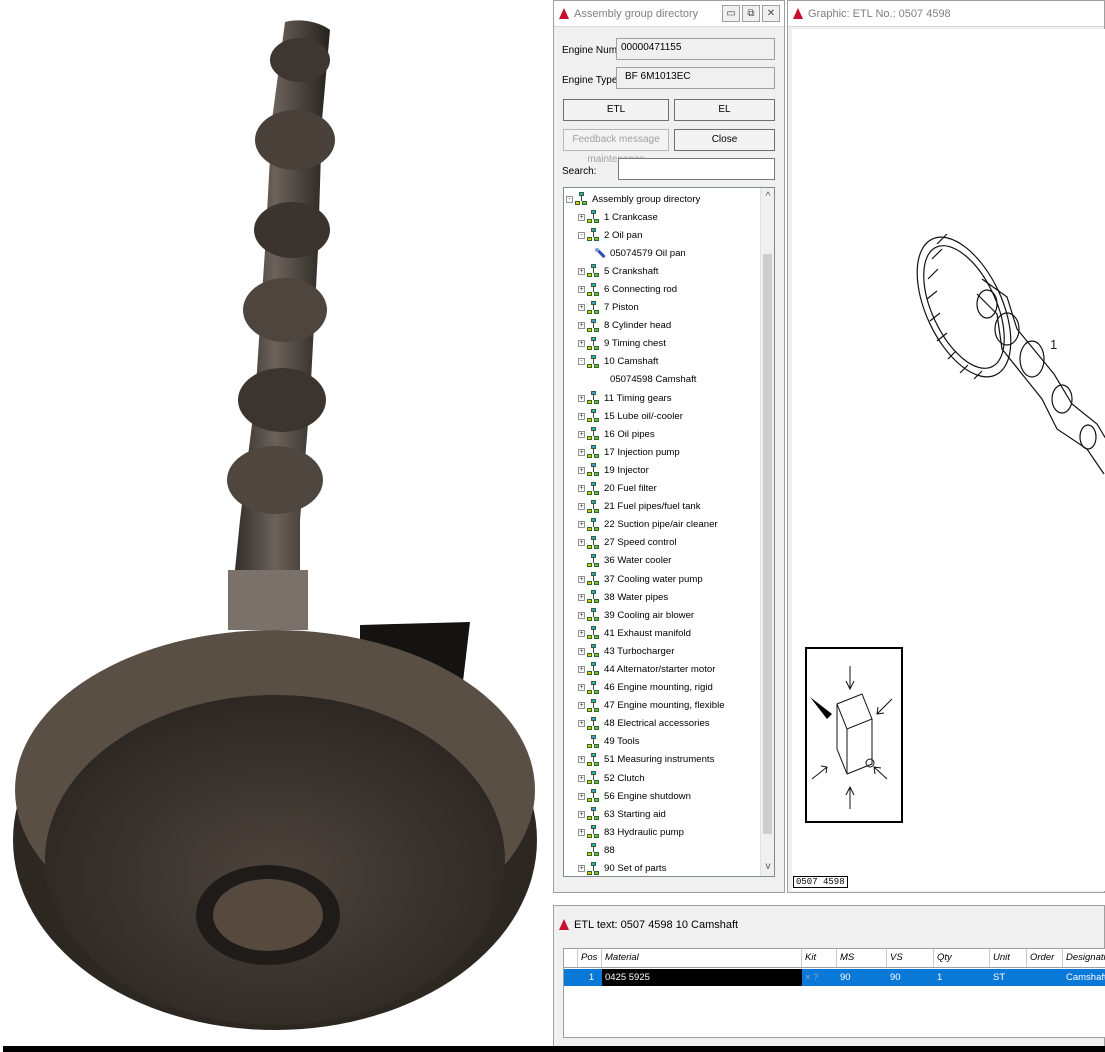  Describe the element at coordinates (862, 958) in the screenshot. I see `col-header-ms: MS` at that location.